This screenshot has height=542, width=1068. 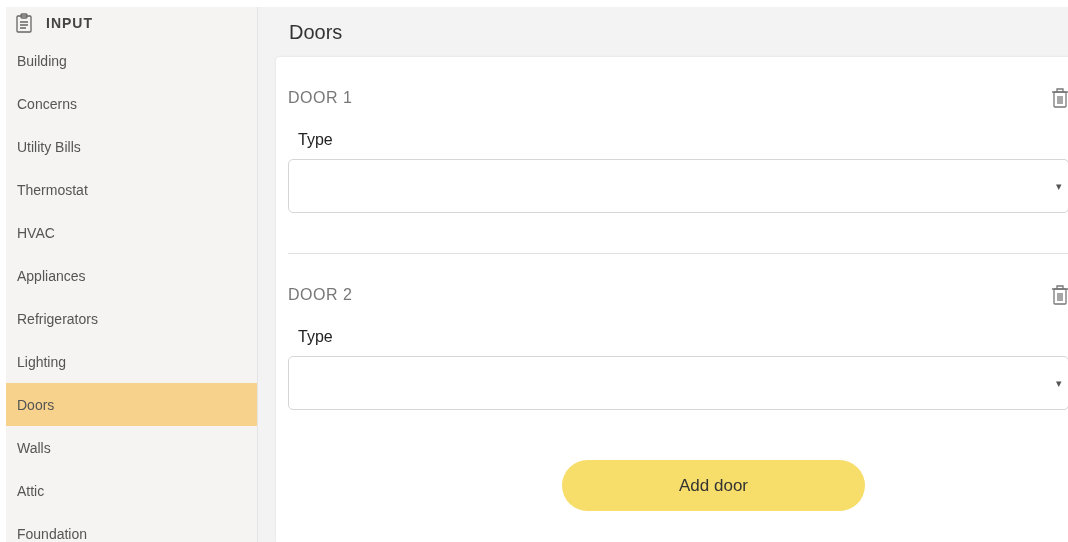 What do you see at coordinates (320, 295) in the screenshot?
I see `door-title: DOOR 2` at bounding box center [320, 295].